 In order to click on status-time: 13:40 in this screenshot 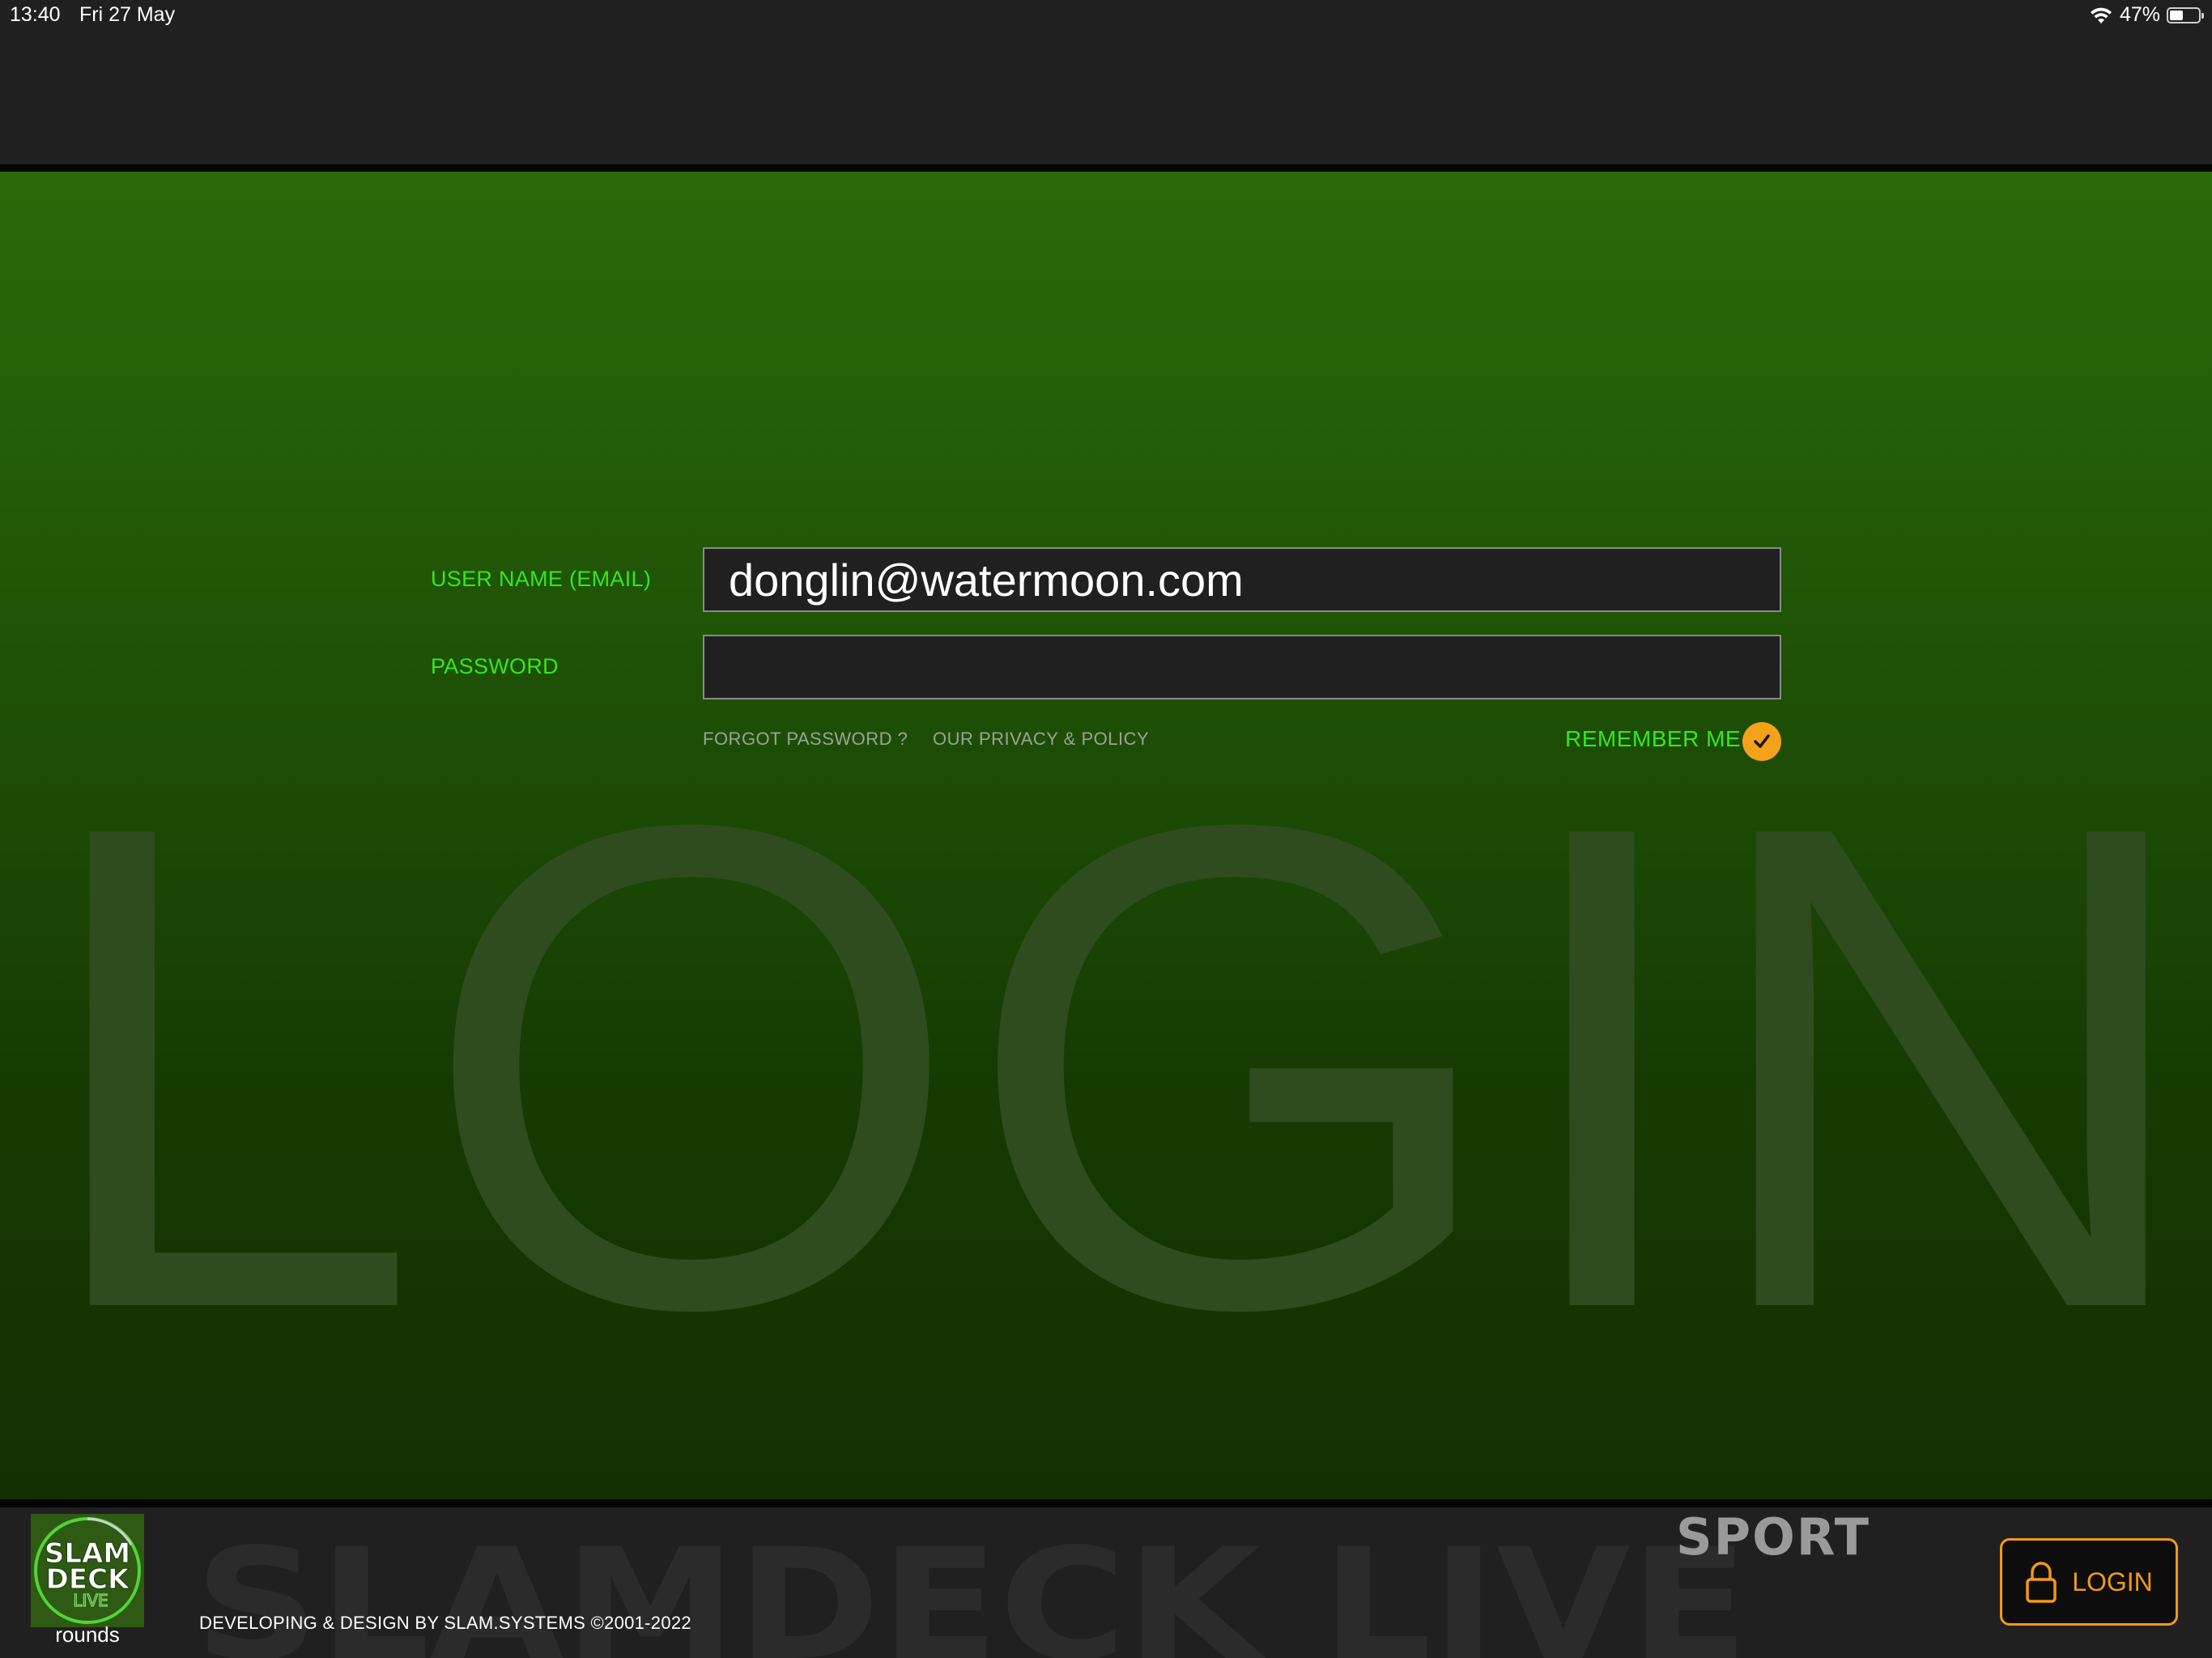, I will do `click(36, 14)`.